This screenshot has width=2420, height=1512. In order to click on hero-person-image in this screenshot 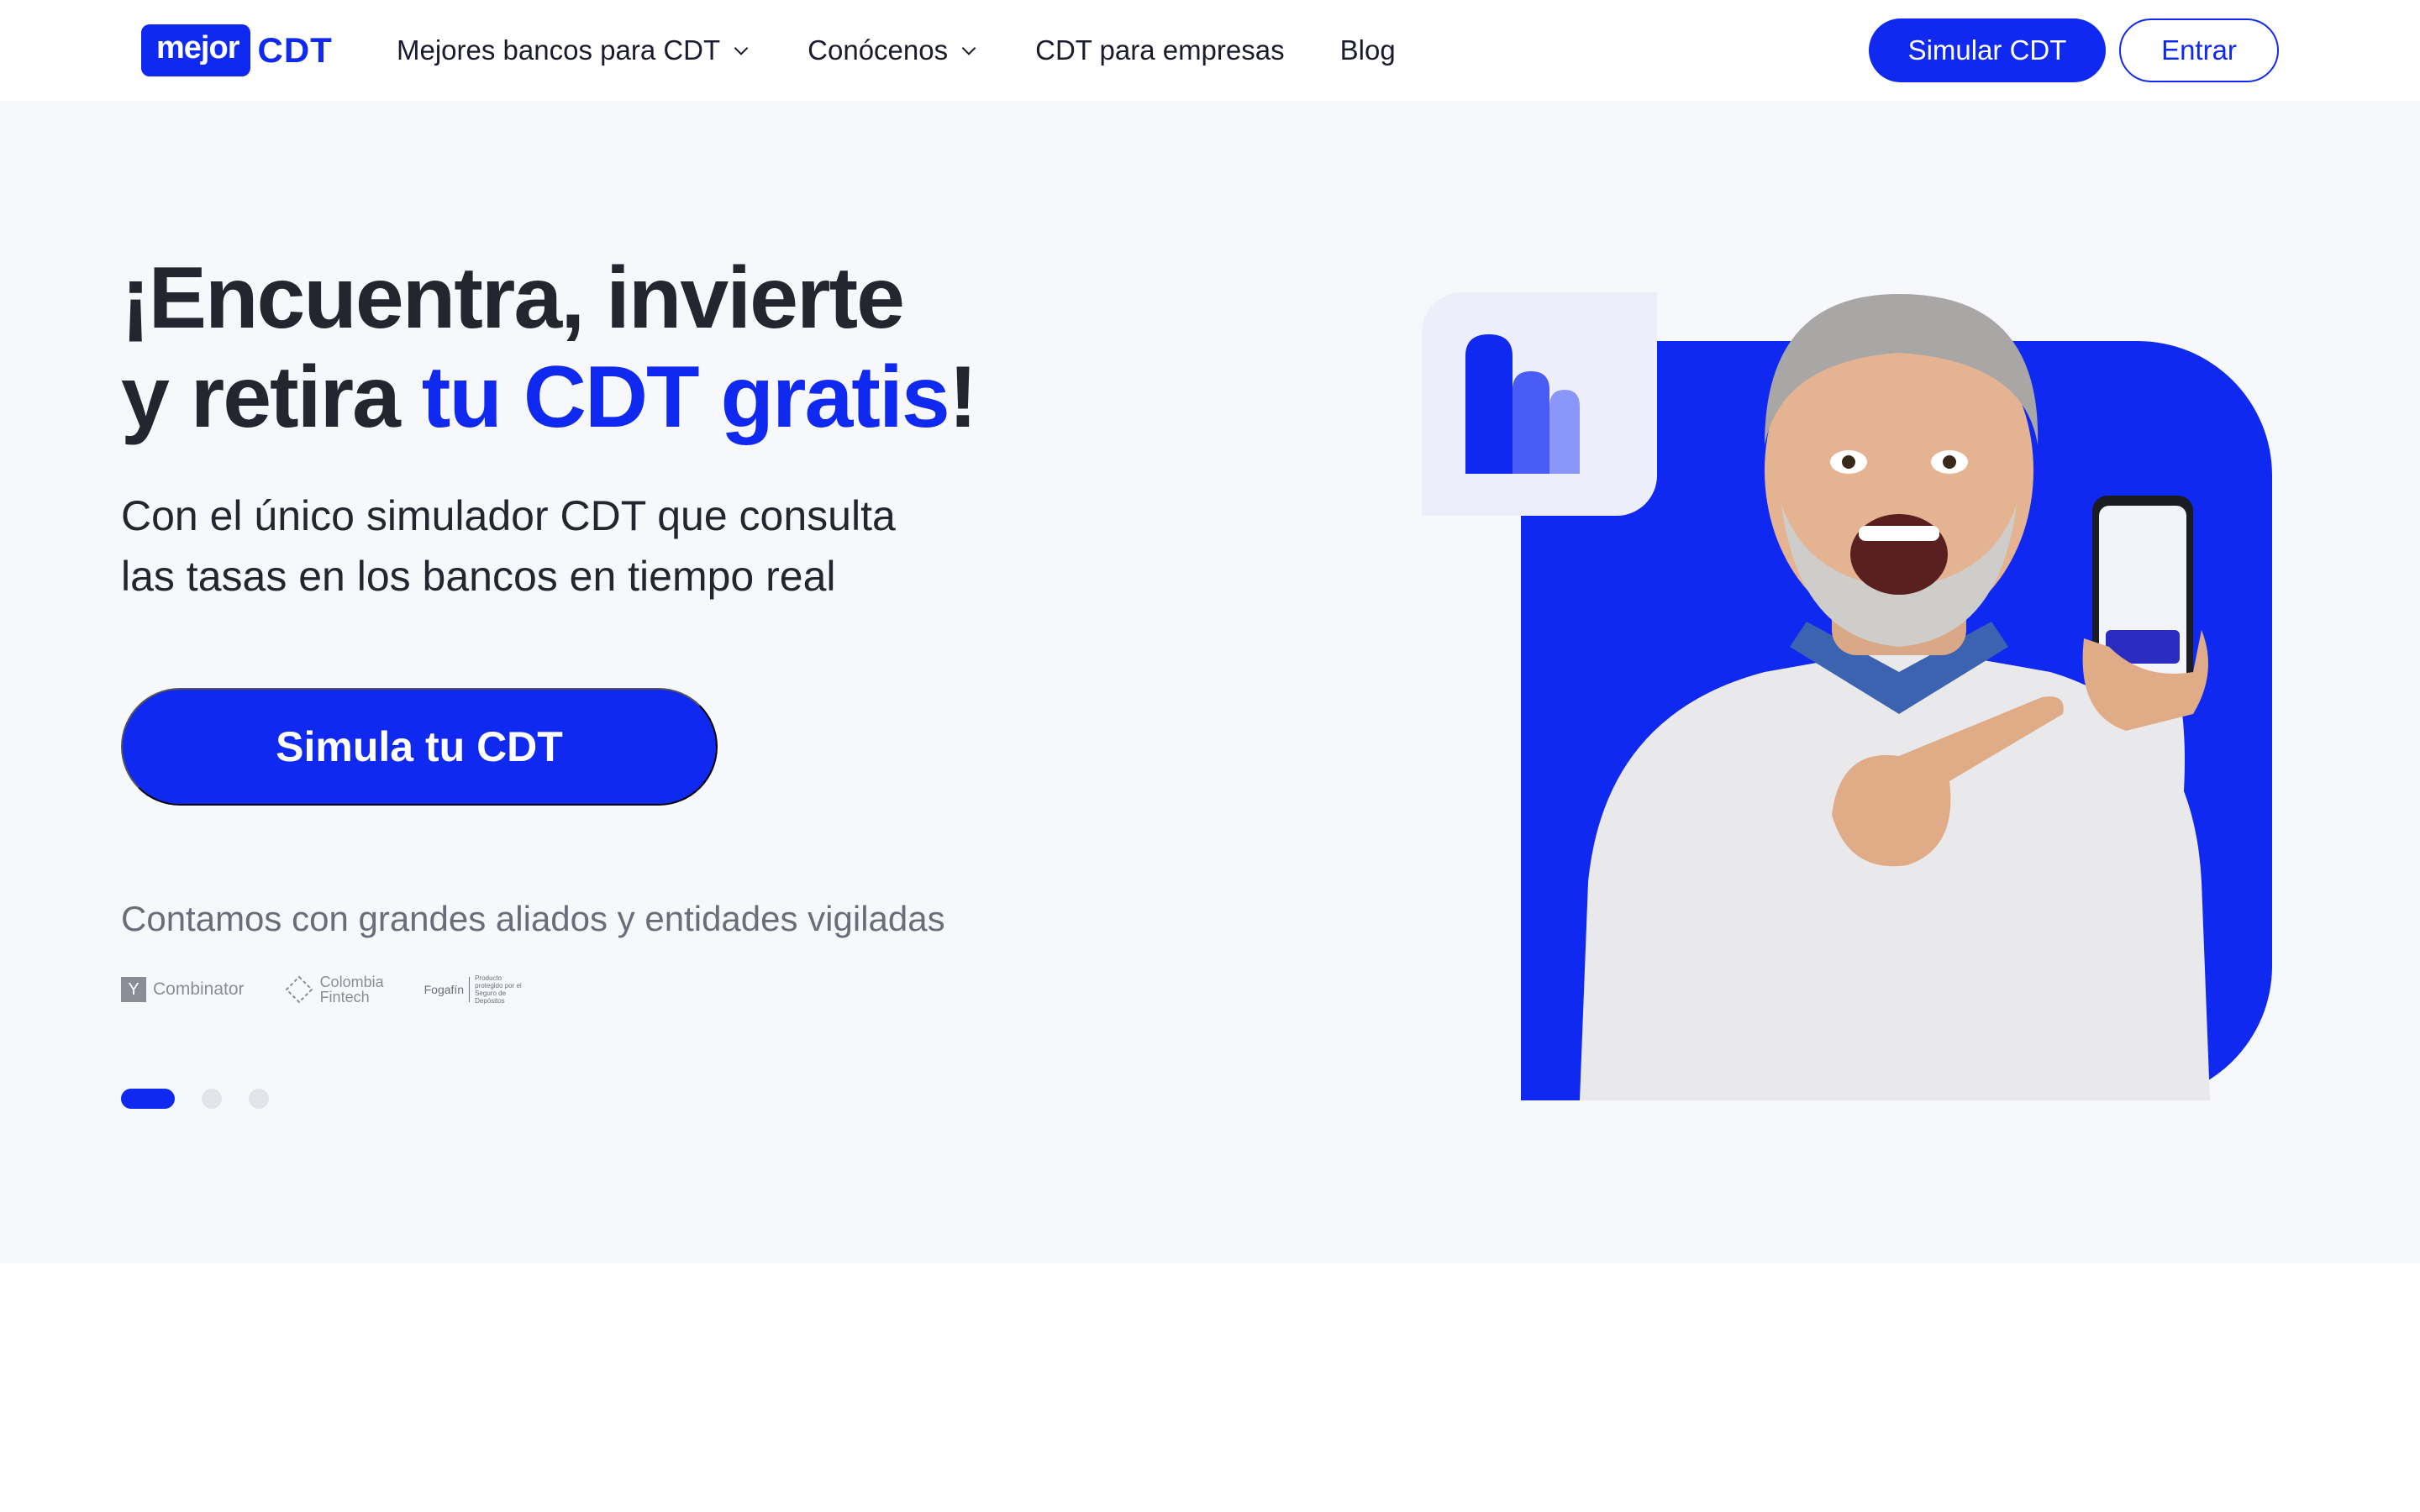, I will do `click(1895, 697)`.